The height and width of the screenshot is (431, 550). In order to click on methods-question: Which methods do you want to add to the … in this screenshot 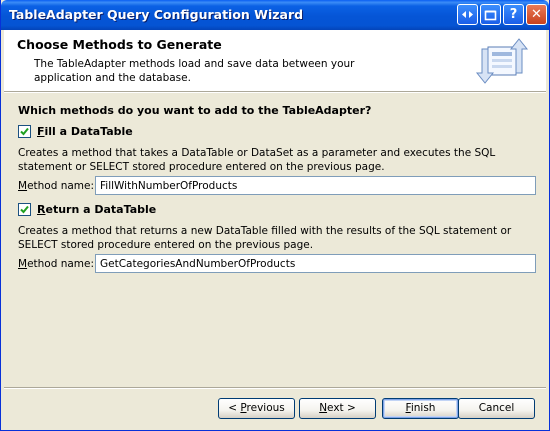, I will do `click(195, 110)`.